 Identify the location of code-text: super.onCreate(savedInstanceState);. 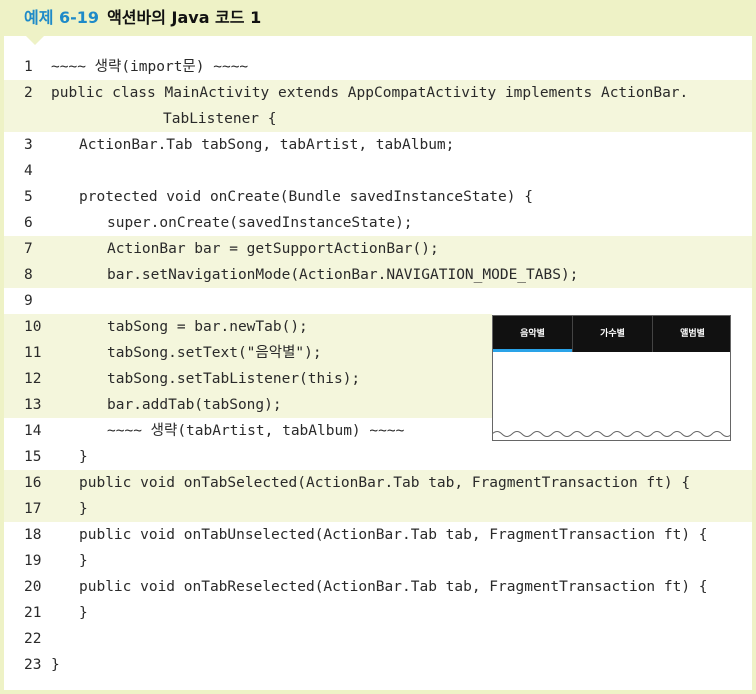
(260, 223).